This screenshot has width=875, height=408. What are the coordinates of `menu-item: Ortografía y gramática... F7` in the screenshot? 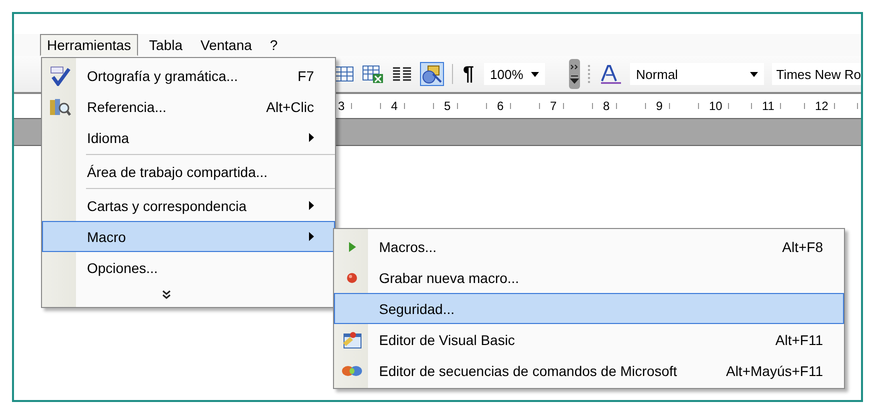 It's located at (188, 75).